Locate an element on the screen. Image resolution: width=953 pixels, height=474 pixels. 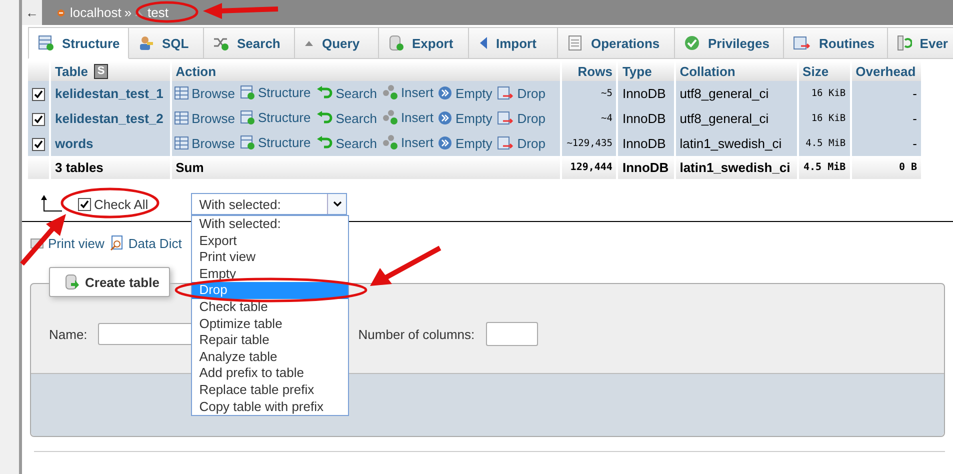
check-circle-icon is located at coordinates (692, 43).